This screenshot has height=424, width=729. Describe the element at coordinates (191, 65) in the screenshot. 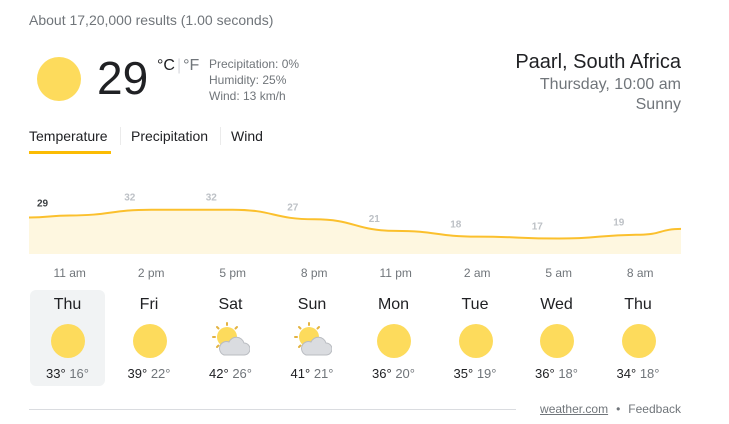

I see `fahrenheit-button: °F` at that location.